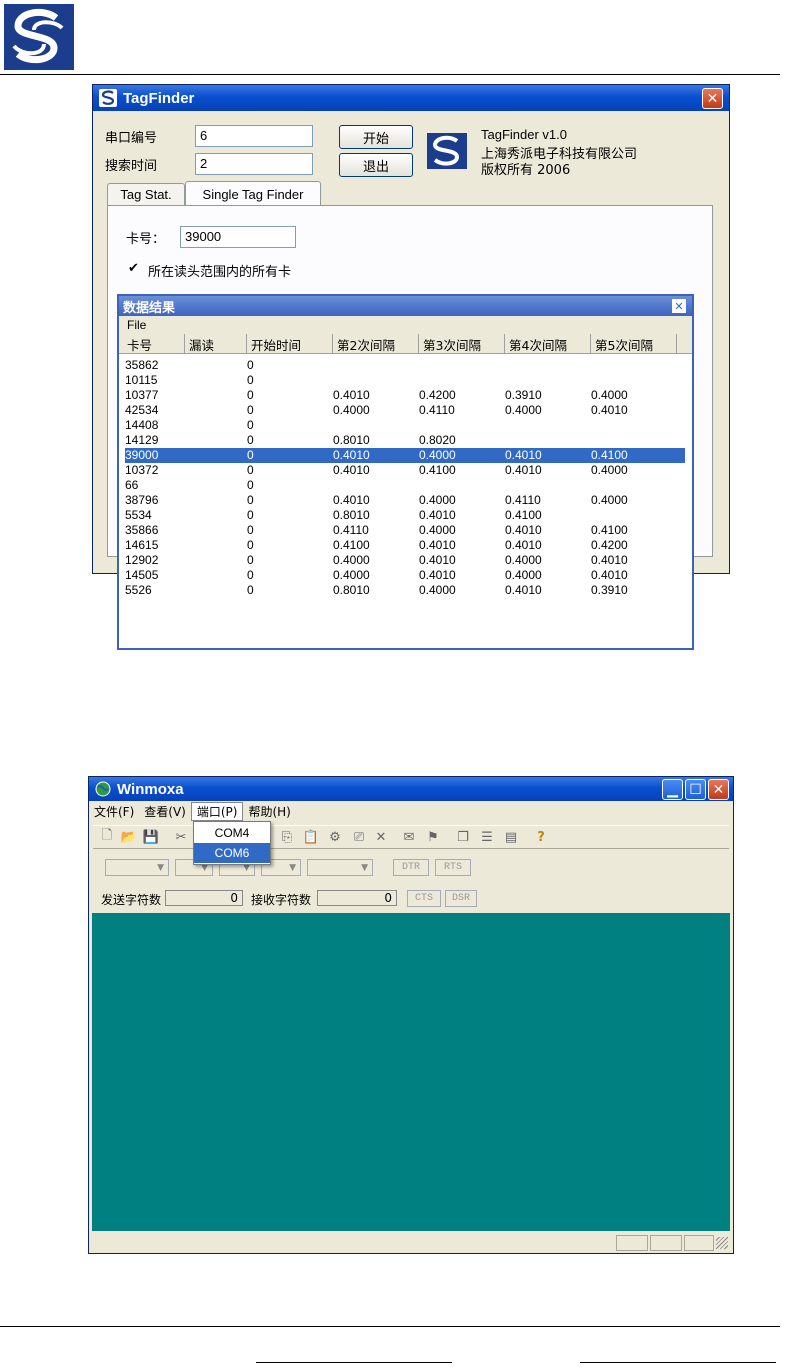  I want to click on resize-grip-icon, so click(722, 1243).